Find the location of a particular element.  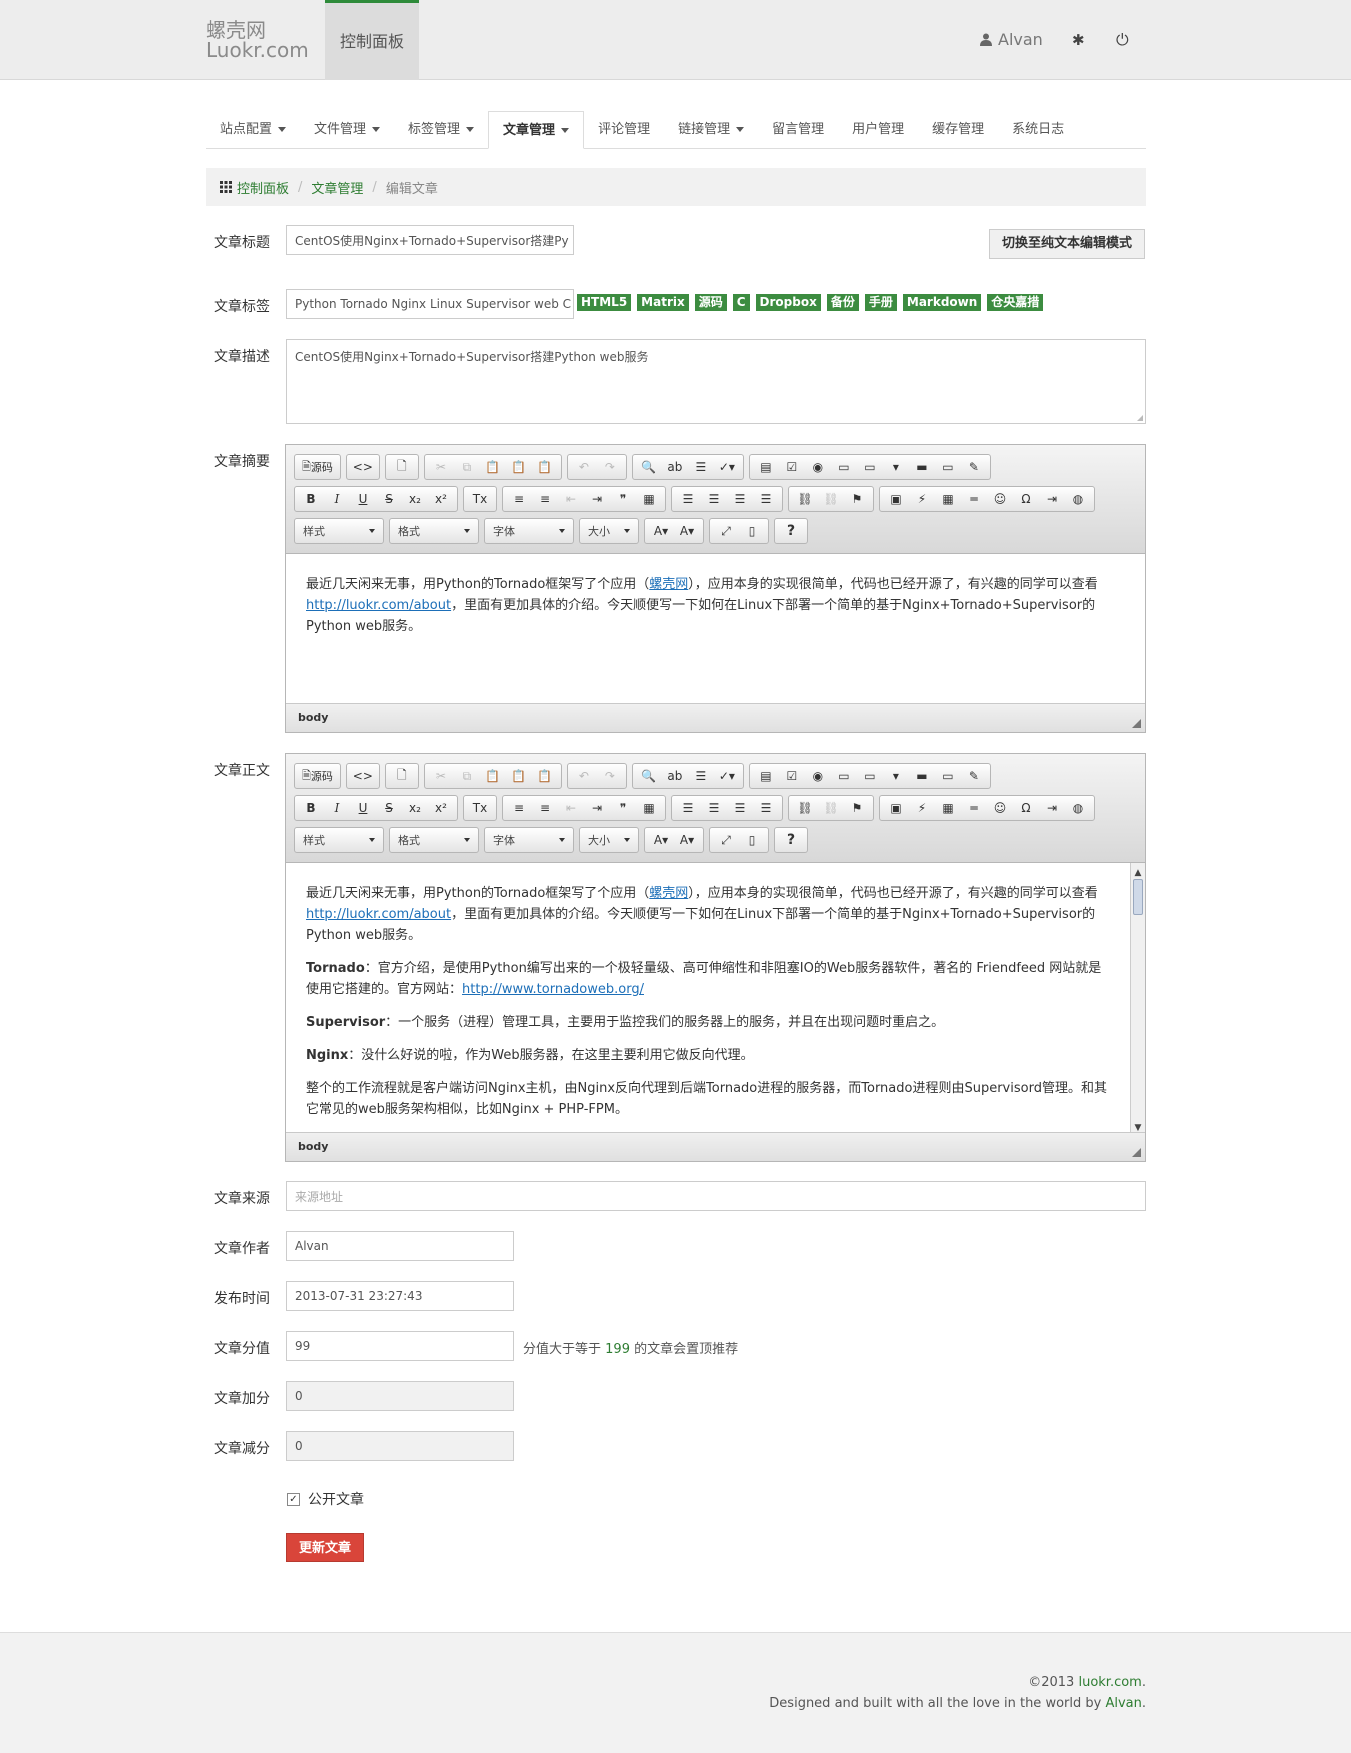

size-select: 大小 is located at coordinates (609, 531).